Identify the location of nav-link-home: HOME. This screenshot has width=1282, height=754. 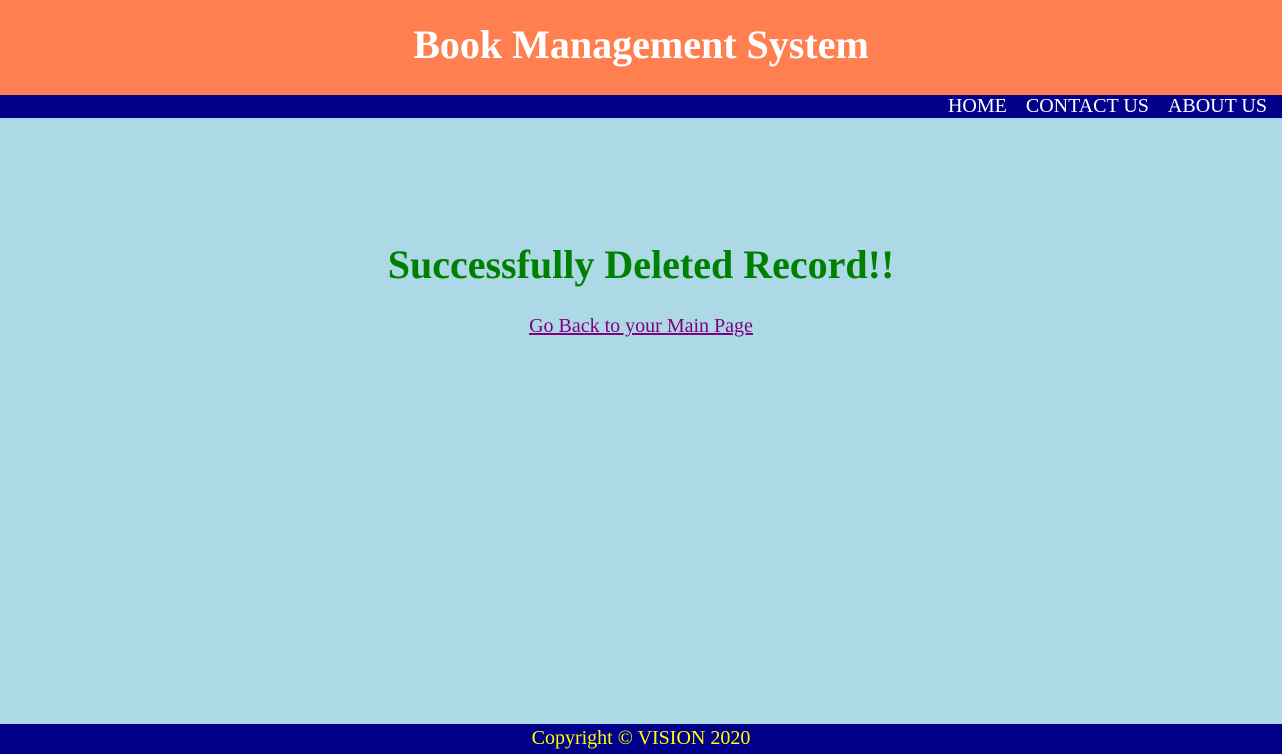
(977, 106).